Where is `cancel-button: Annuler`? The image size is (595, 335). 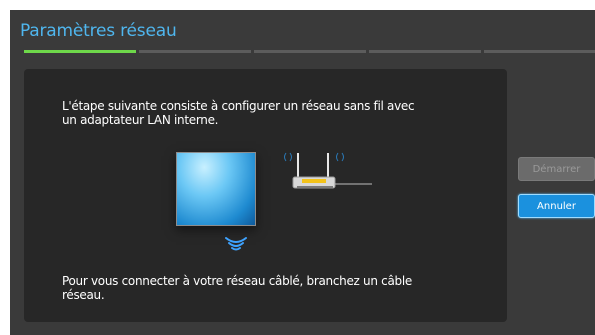
cancel-button: Annuler is located at coordinates (556, 206).